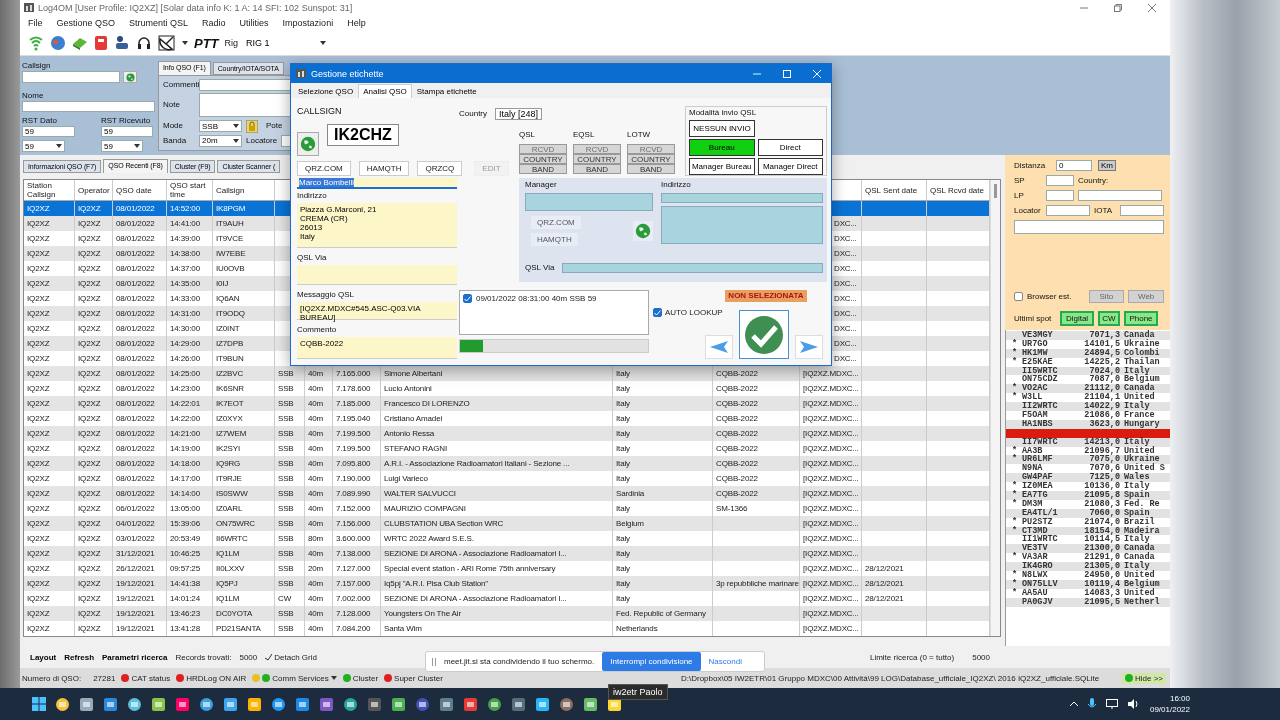 The height and width of the screenshot is (720, 1280). I want to click on send-mode-button: Bureau, so click(722, 147).